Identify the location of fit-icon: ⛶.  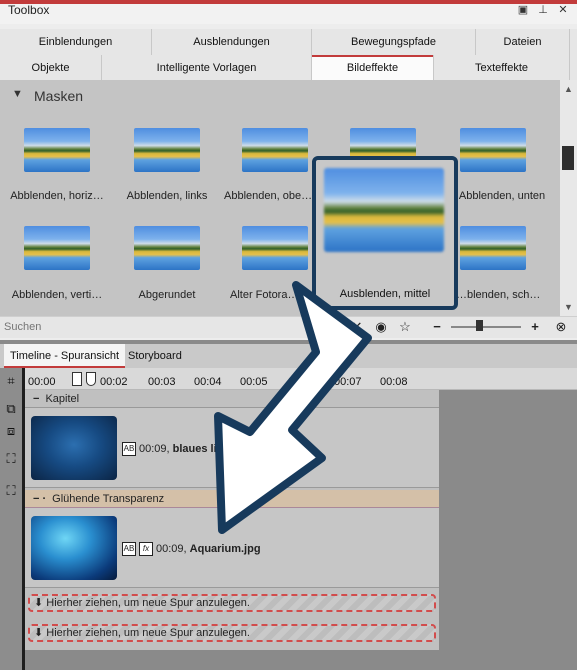
(11, 491).